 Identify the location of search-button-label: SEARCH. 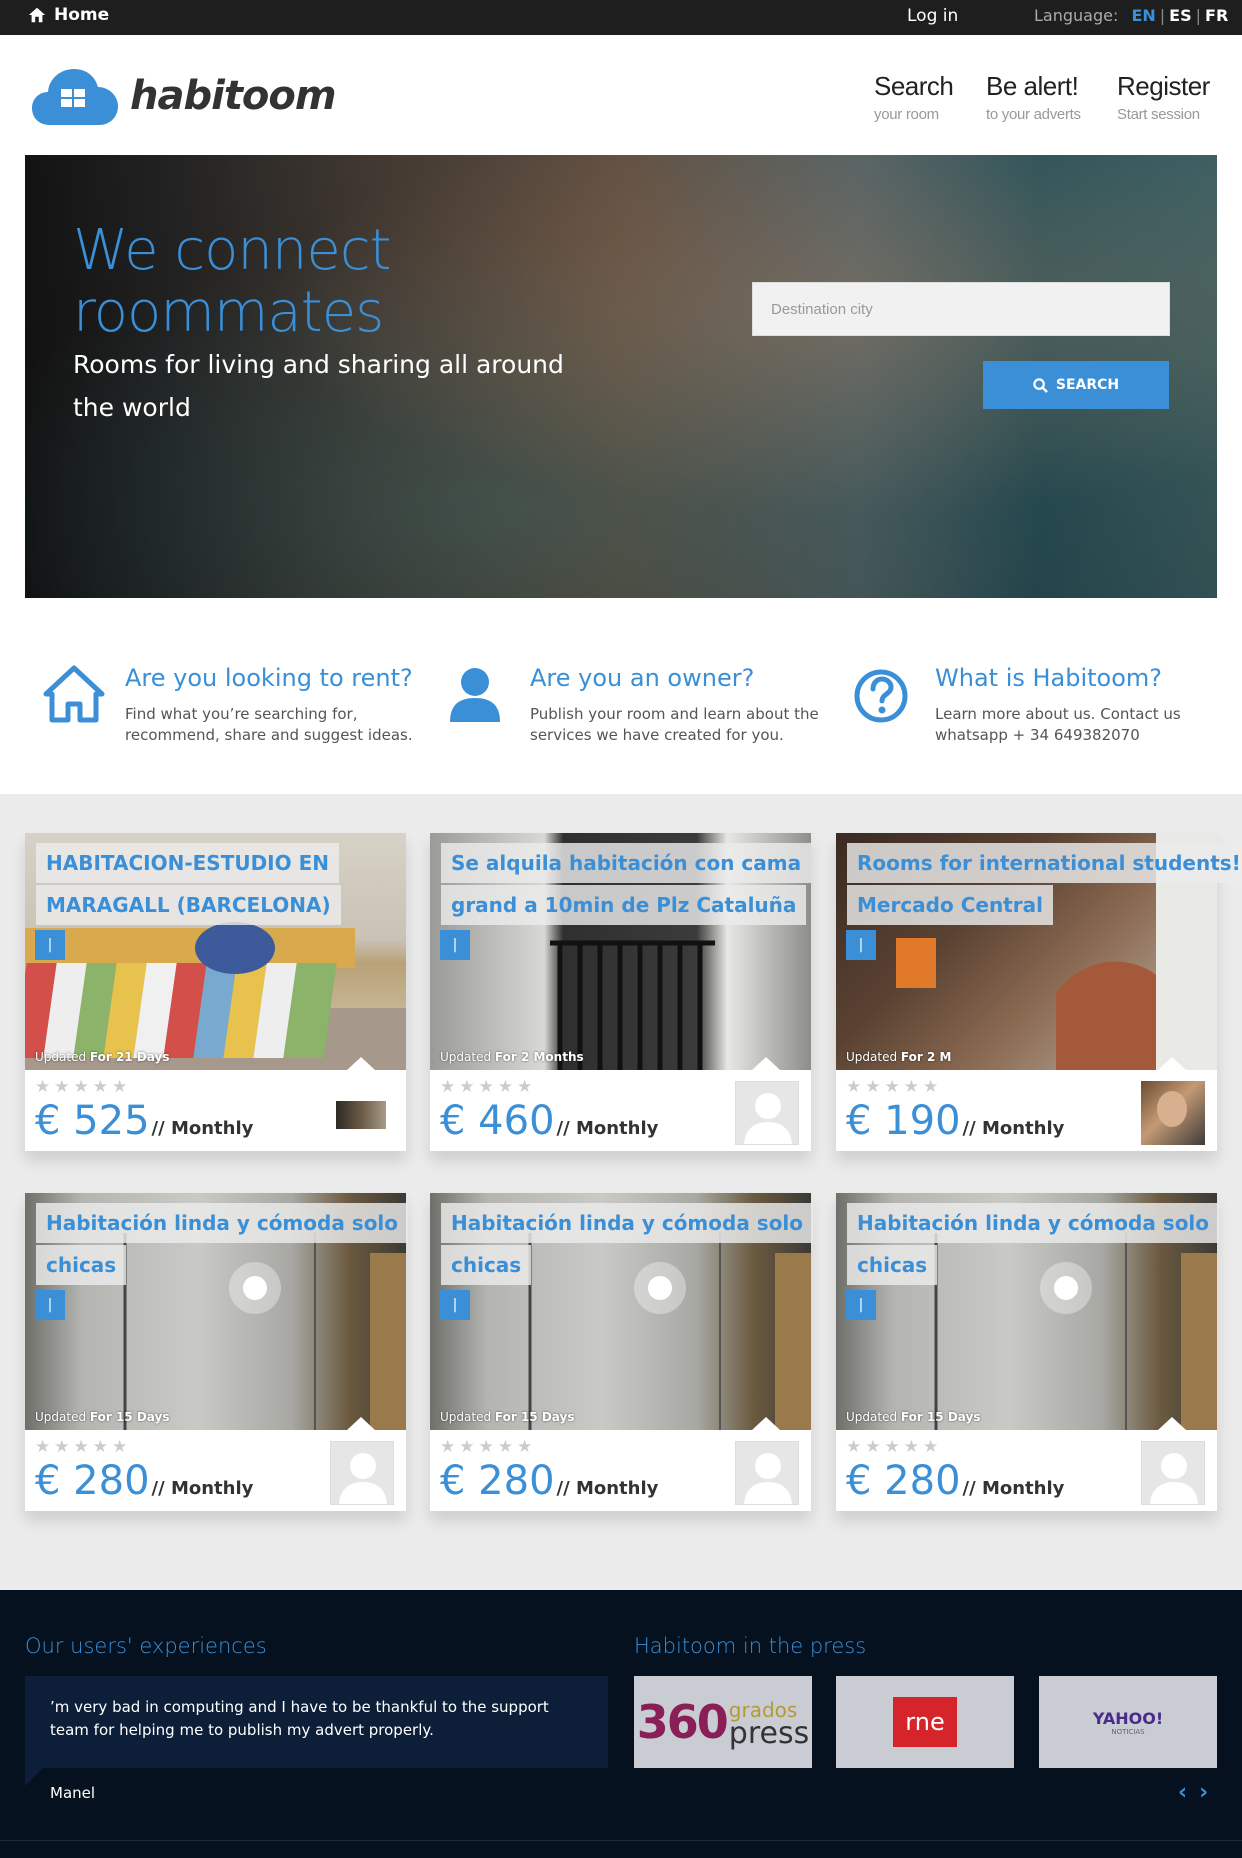
(1087, 385).